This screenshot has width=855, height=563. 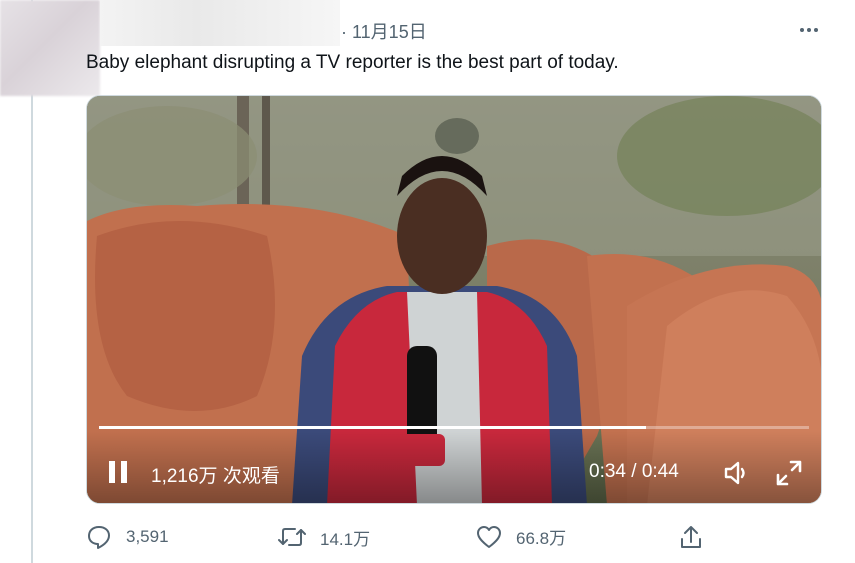 What do you see at coordinates (292, 537) in the screenshot?
I see `retweet-icon` at bounding box center [292, 537].